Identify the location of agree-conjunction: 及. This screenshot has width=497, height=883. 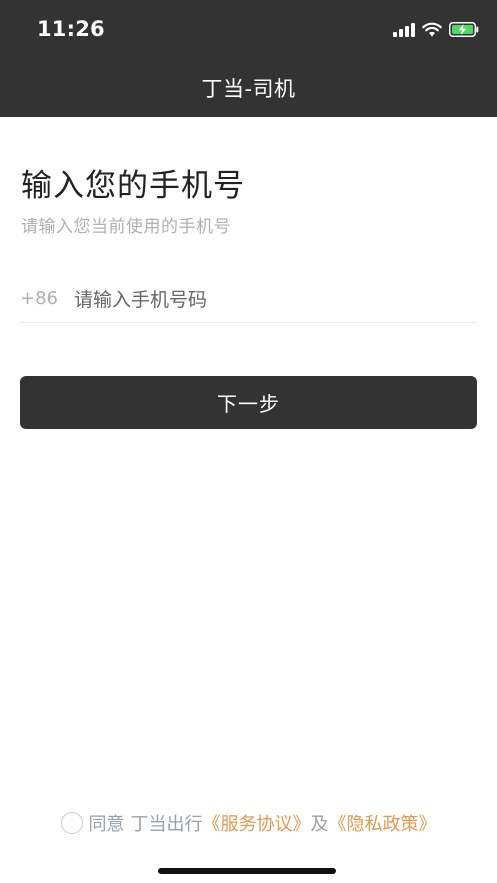
(319, 824).